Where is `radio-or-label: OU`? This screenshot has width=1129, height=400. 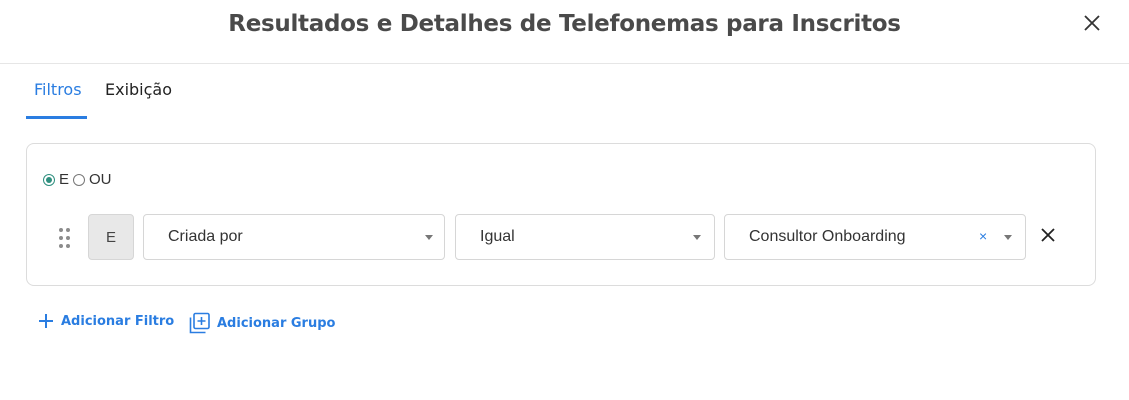 radio-or-label: OU is located at coordinates (100, 179).